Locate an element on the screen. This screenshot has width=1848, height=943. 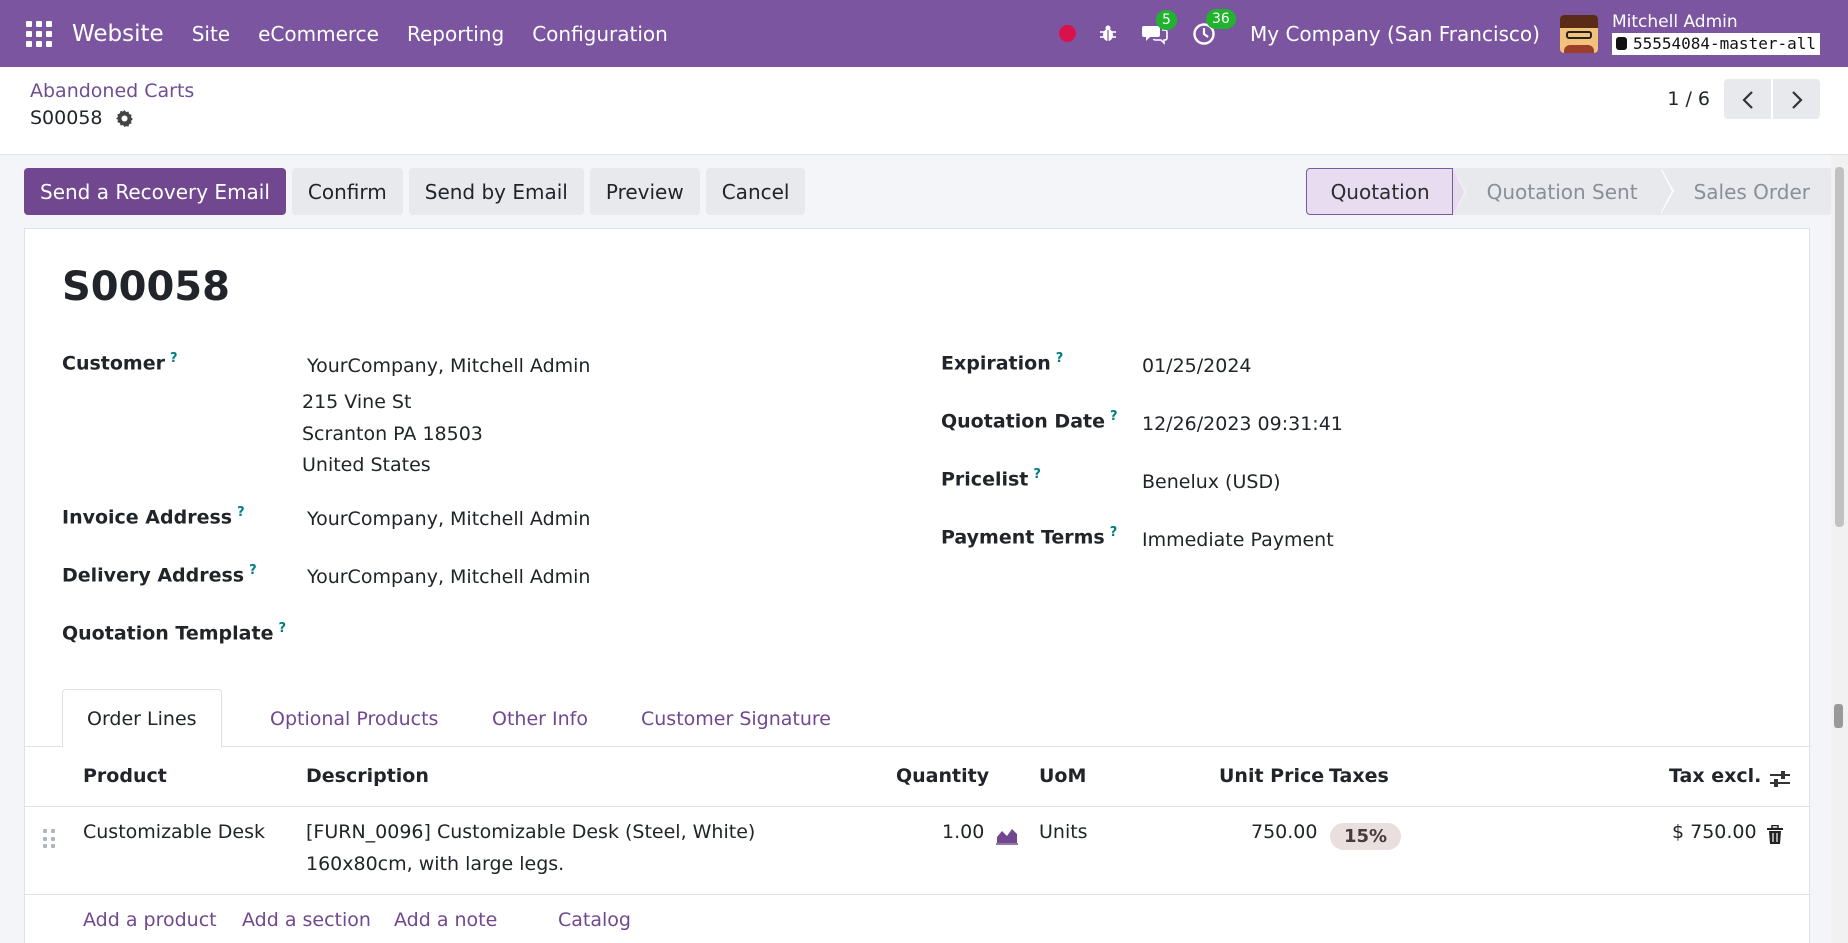
invoice-address-label: Invoice Address? is located at coordinates (153, 517).